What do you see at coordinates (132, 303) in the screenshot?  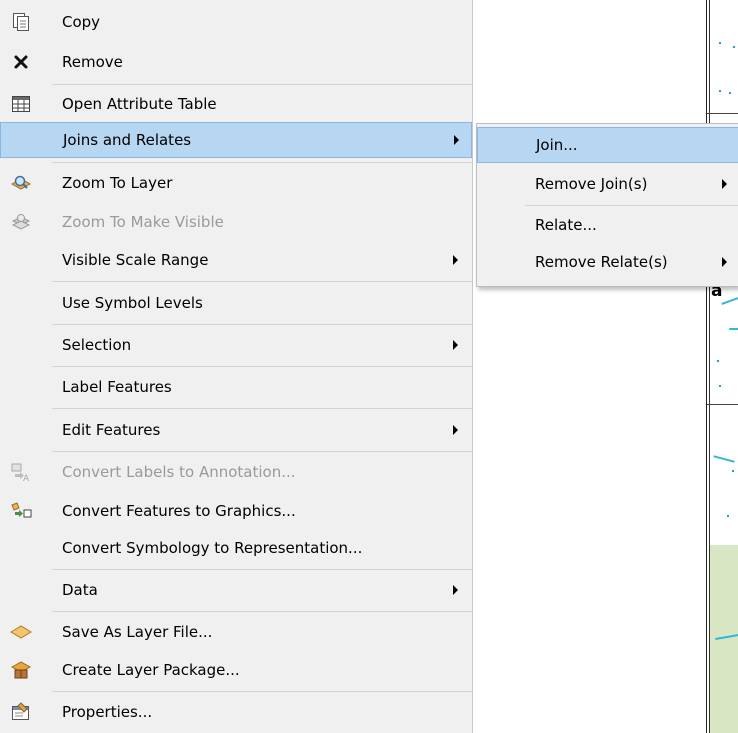 I see `menu-item-label: Use Symbol Levels` at bounding box center [132, 303].